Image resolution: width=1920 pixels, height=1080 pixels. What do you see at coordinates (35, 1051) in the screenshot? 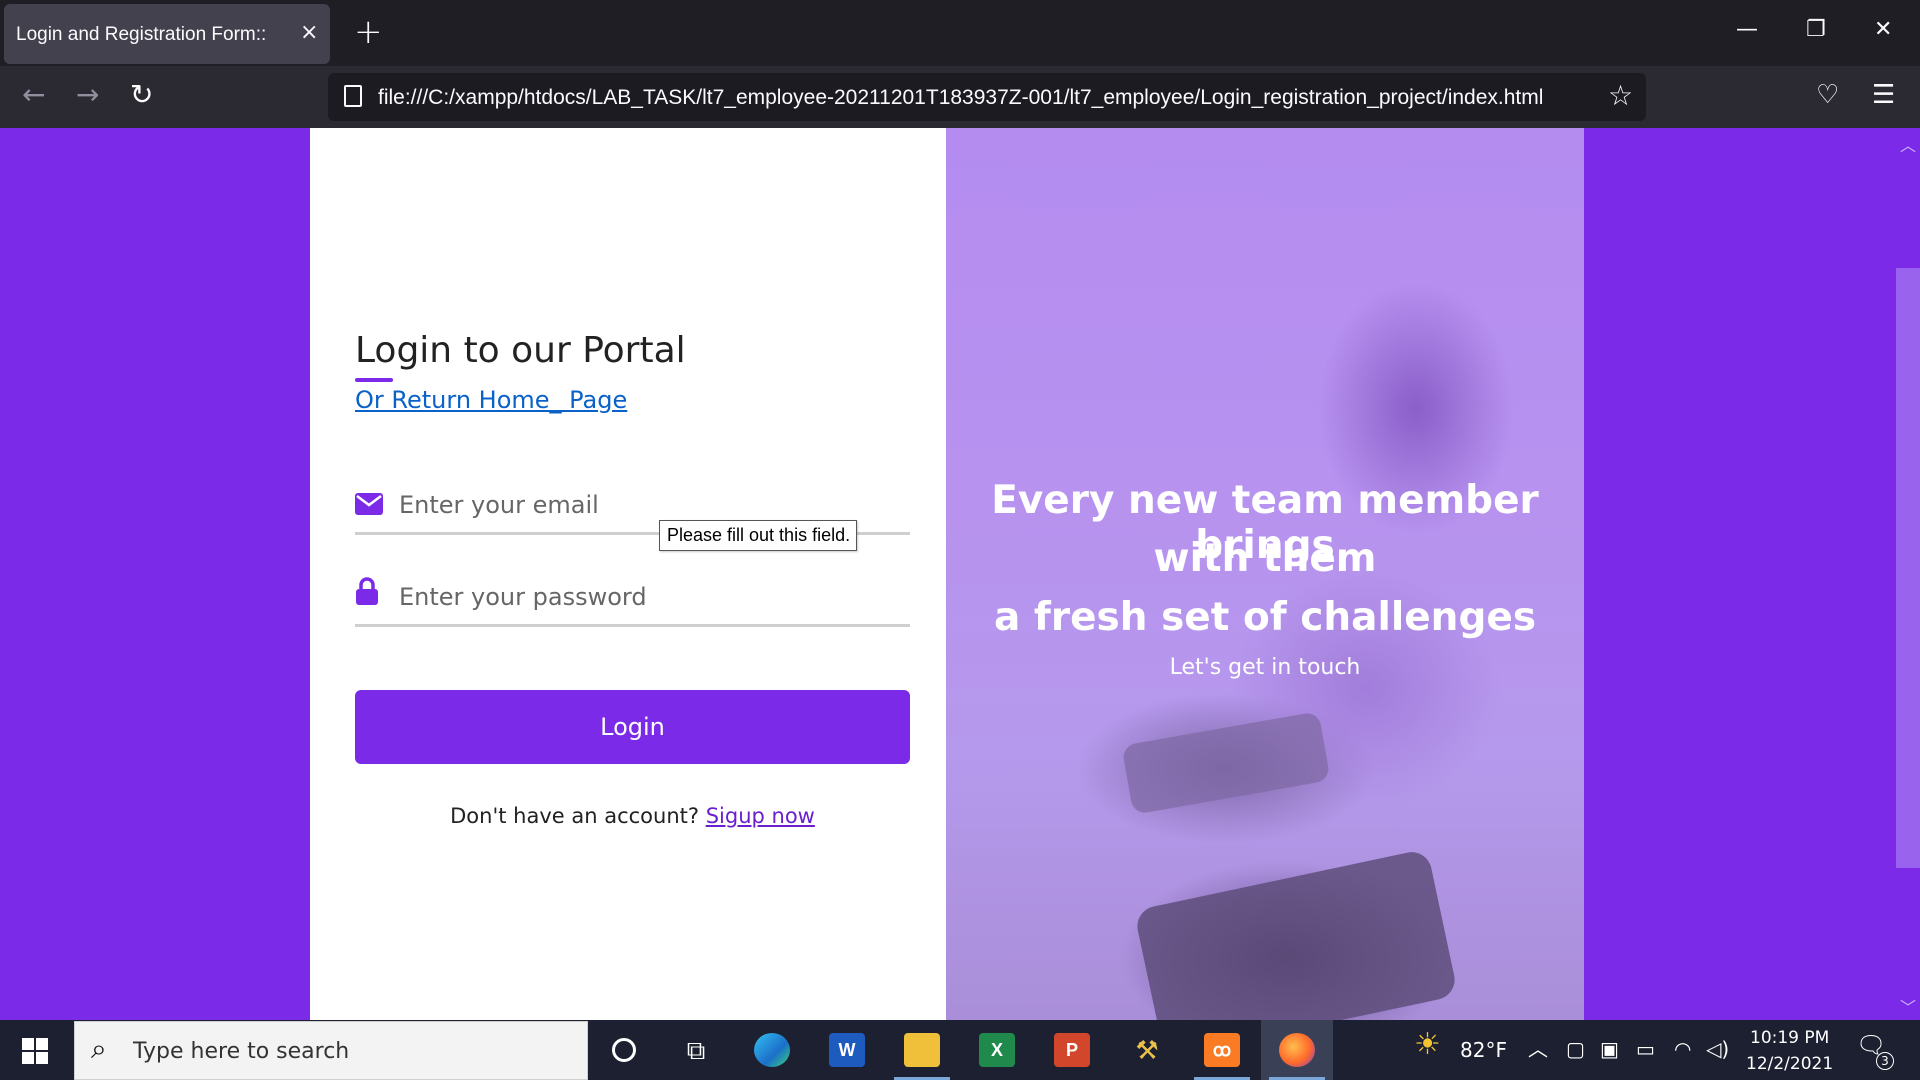
I see `windows-start-icon` at bounding box center [35, 1051].